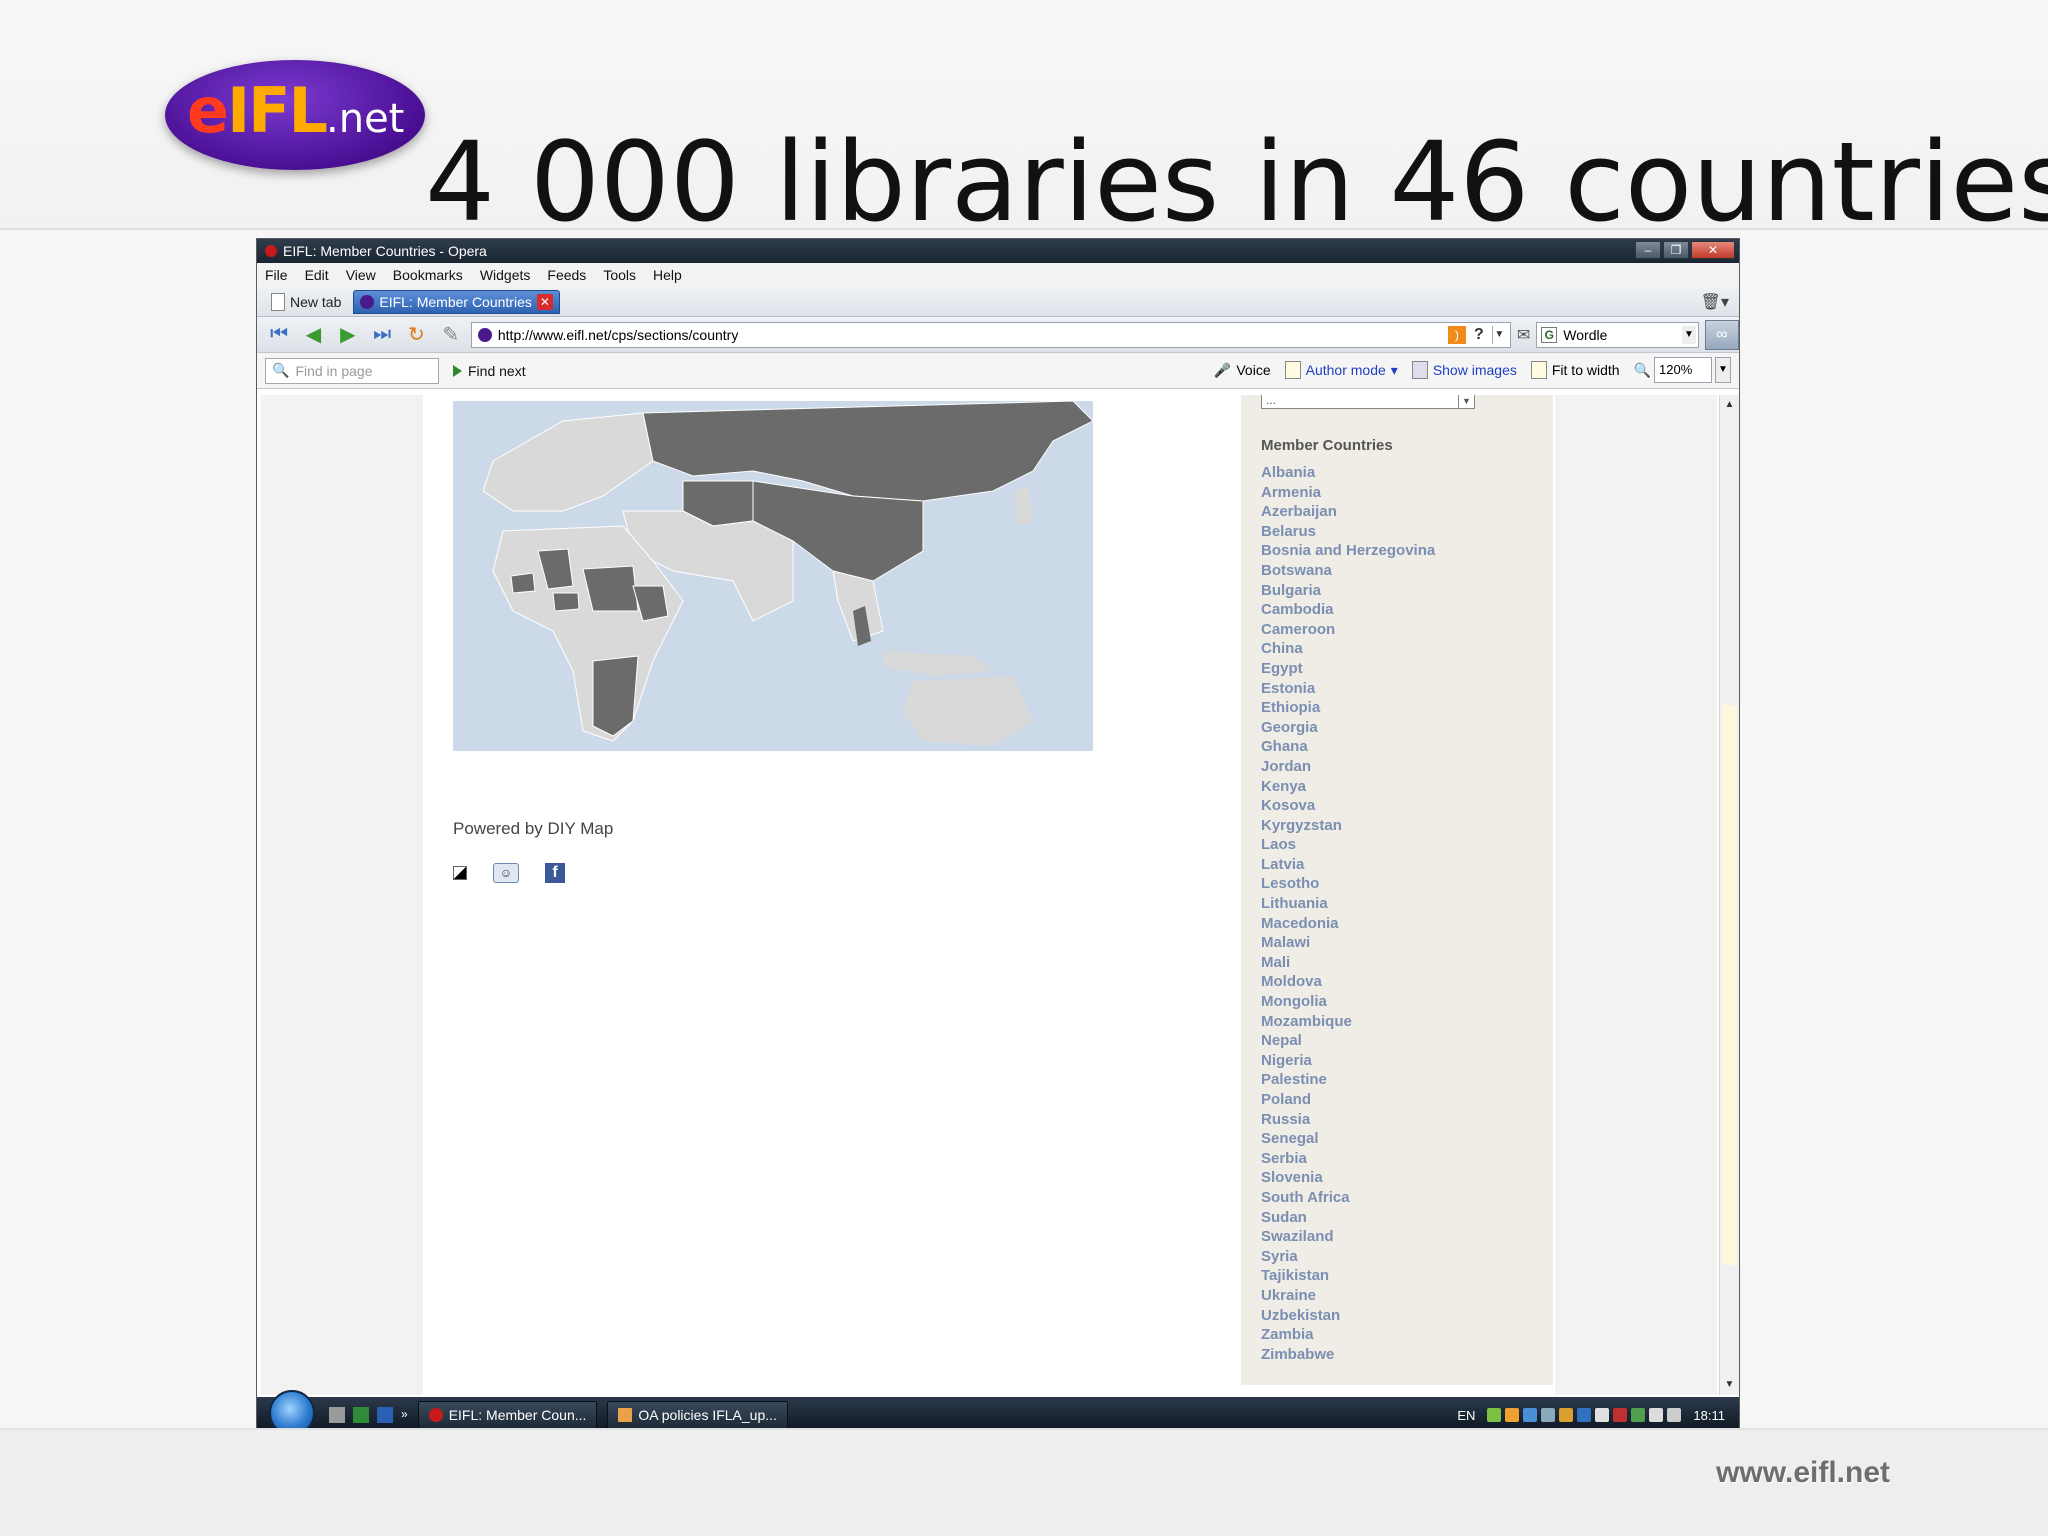  Describe the element at coordinates (1498, 334) in the screenshot. I see `url-dropdown-icon: ▼` at that location.